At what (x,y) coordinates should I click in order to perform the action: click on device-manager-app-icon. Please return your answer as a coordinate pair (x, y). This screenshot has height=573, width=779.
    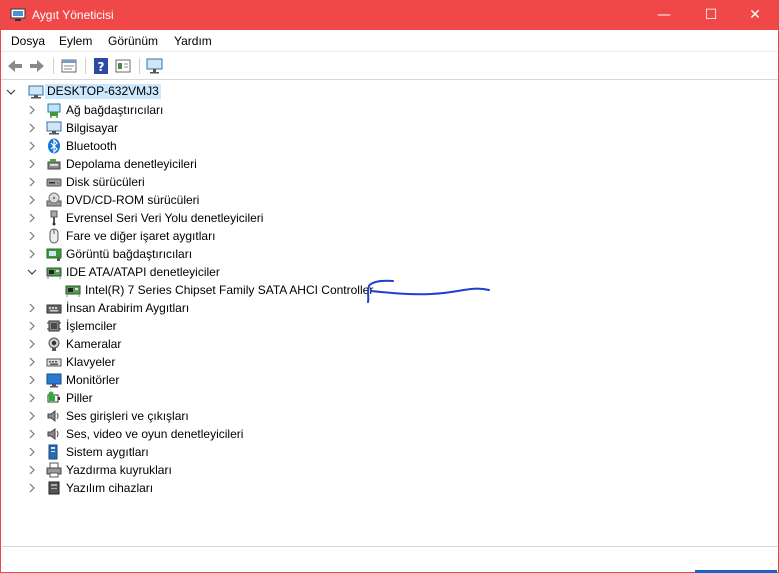
    Looking at the image, I should click on (18, 14).